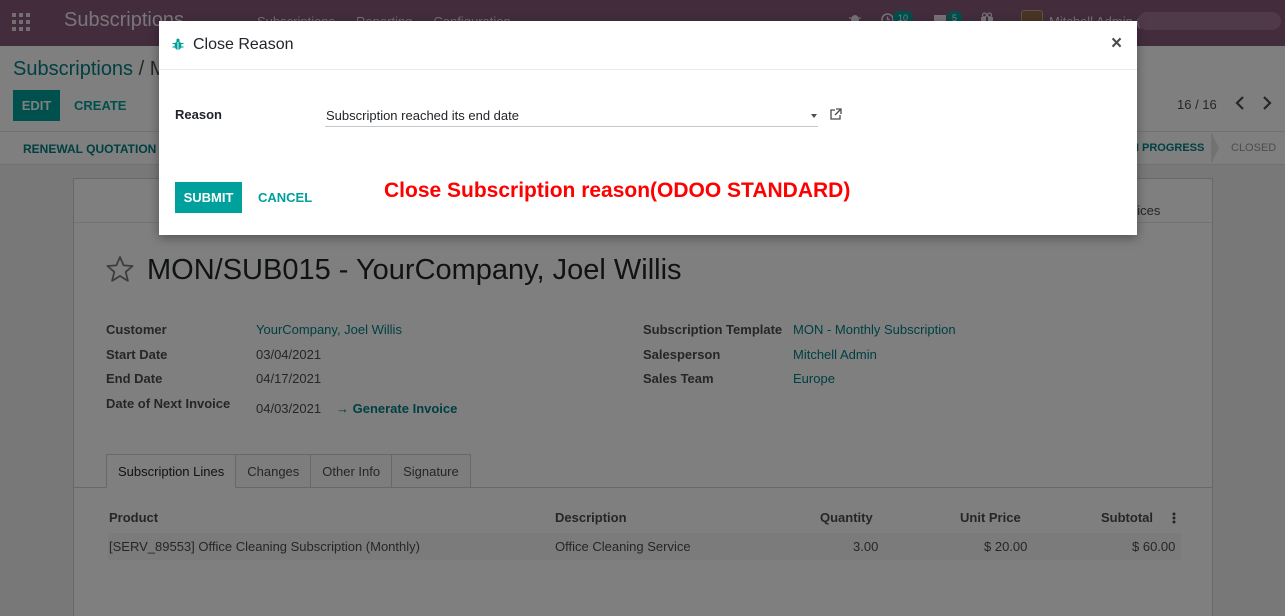  Describe the element at coordinates (1116, 44) in the screenshot. I see `close-icon: ×` at that location.